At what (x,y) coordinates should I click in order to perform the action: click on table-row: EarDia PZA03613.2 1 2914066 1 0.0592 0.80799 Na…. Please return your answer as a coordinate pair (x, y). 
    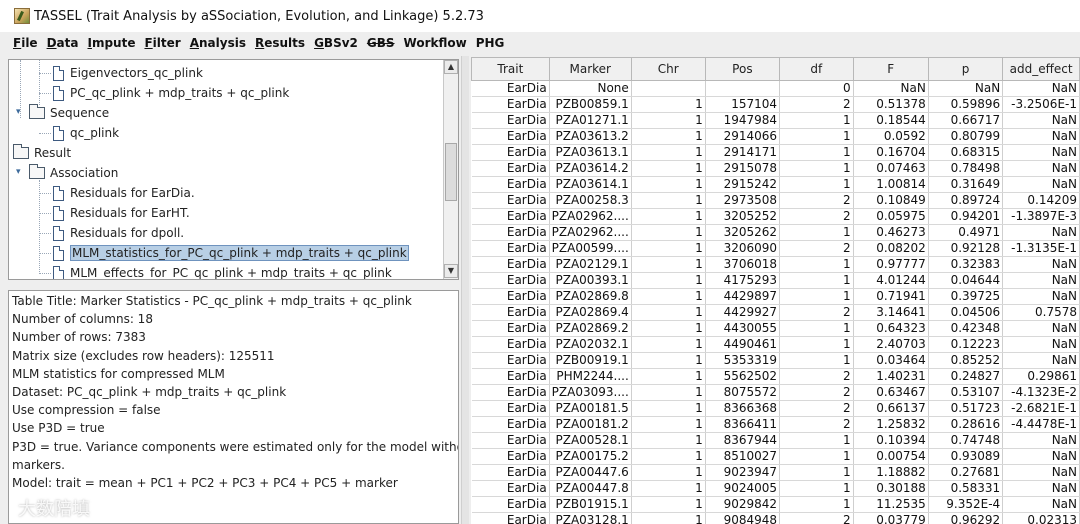
    Looking at the image, I should click on (775, 136).